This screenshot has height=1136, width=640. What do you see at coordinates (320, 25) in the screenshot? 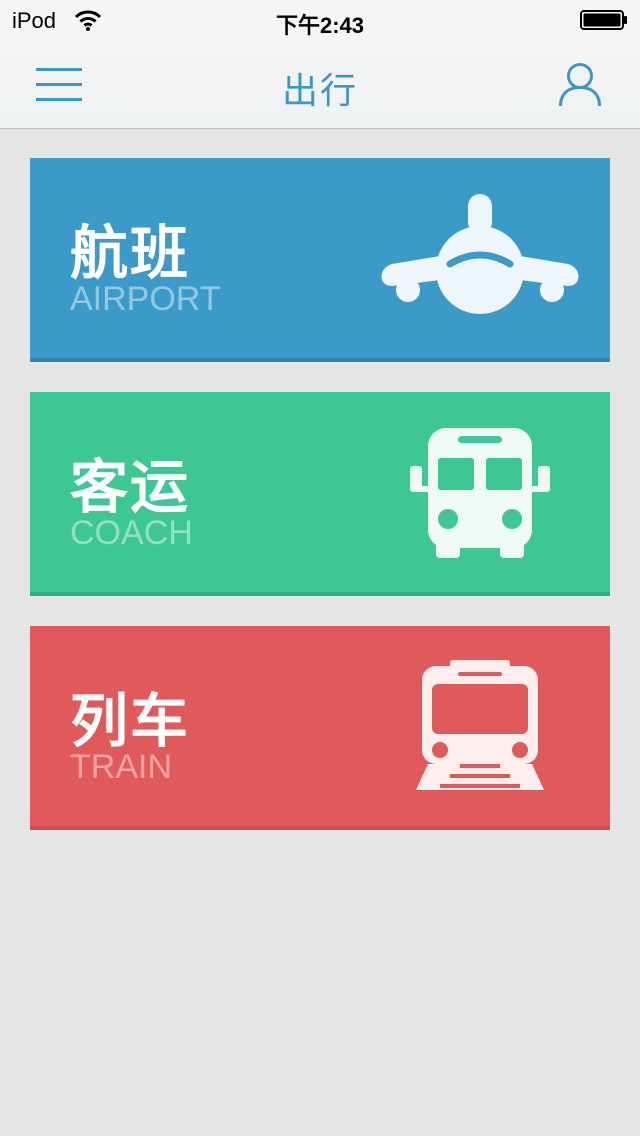
I see `status-time: 下午2:43` at bounding box center [320, 25].